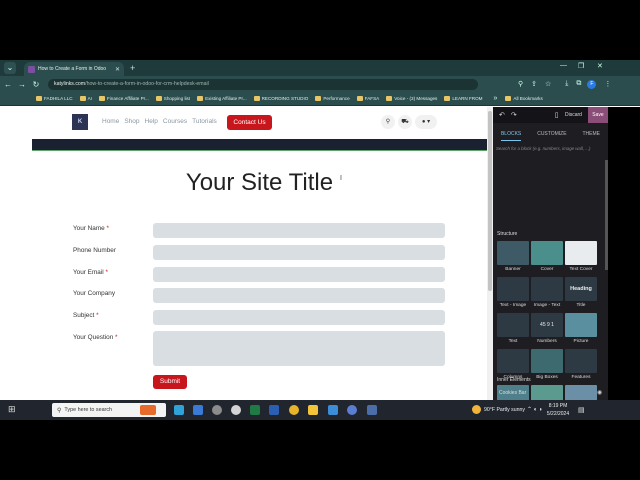  Describe the element at coordinates (132, 68) in the screenshot. I see `new-tab-icon: +` at that location.